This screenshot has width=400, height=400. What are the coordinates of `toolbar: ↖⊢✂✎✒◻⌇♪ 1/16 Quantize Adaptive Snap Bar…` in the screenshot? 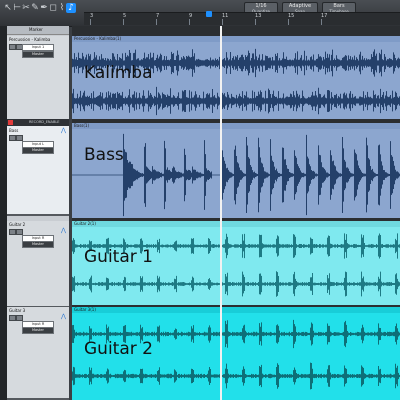 It's located at (200, 13).